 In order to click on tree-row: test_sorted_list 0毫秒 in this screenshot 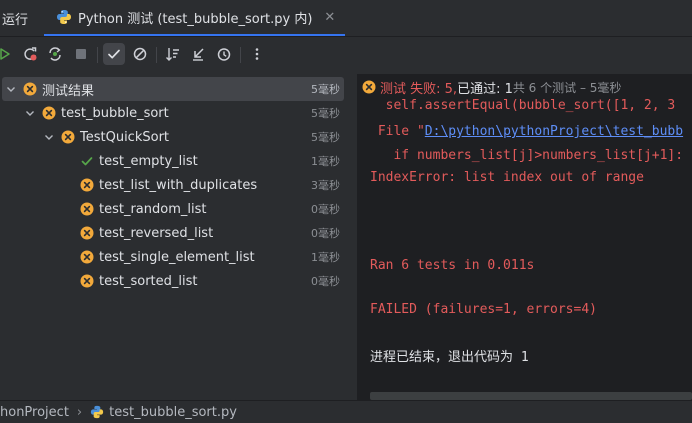, I will do `click(173, 281)`.